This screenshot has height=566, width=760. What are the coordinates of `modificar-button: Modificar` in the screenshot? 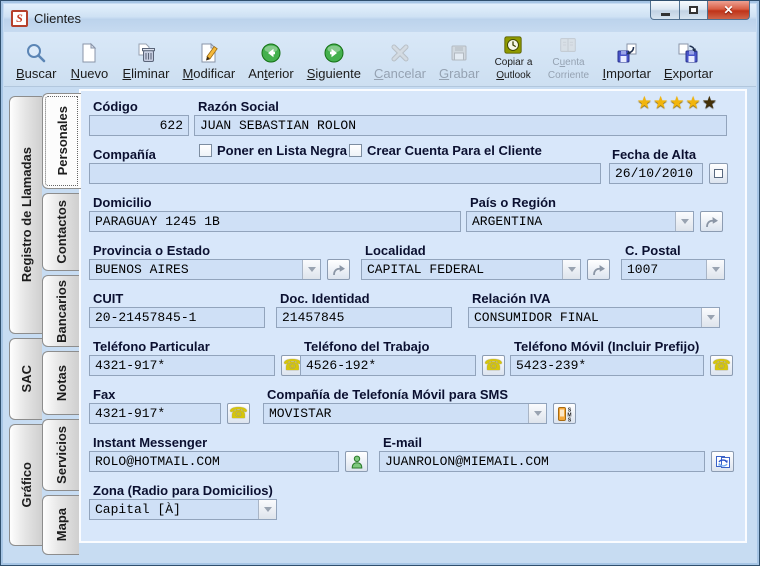 It's located at (208, 60).